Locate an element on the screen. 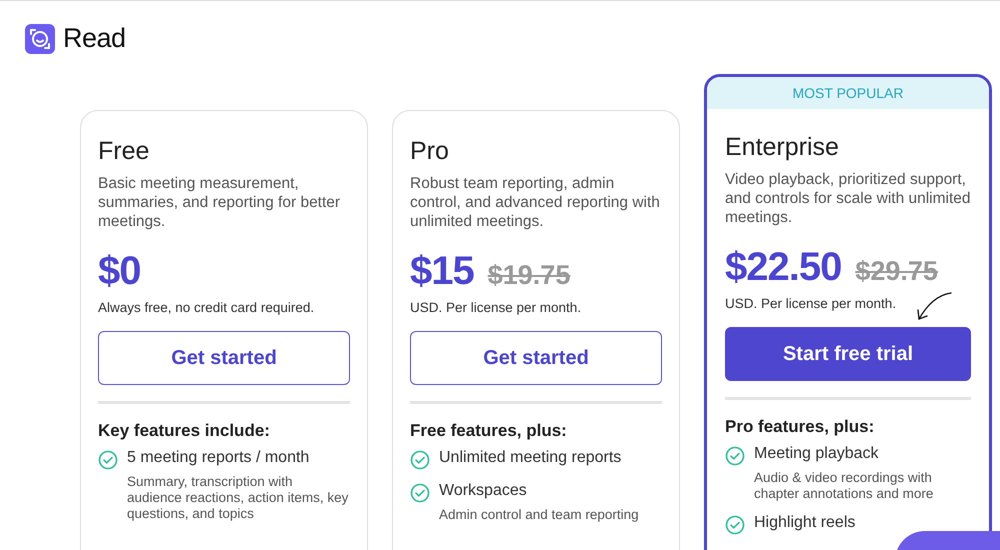 This screenshot has height=550, width=1000. feature-detail: Summary, transcription with audience reactions, action items, key questions, and topics is located at coordinates (238, 498).